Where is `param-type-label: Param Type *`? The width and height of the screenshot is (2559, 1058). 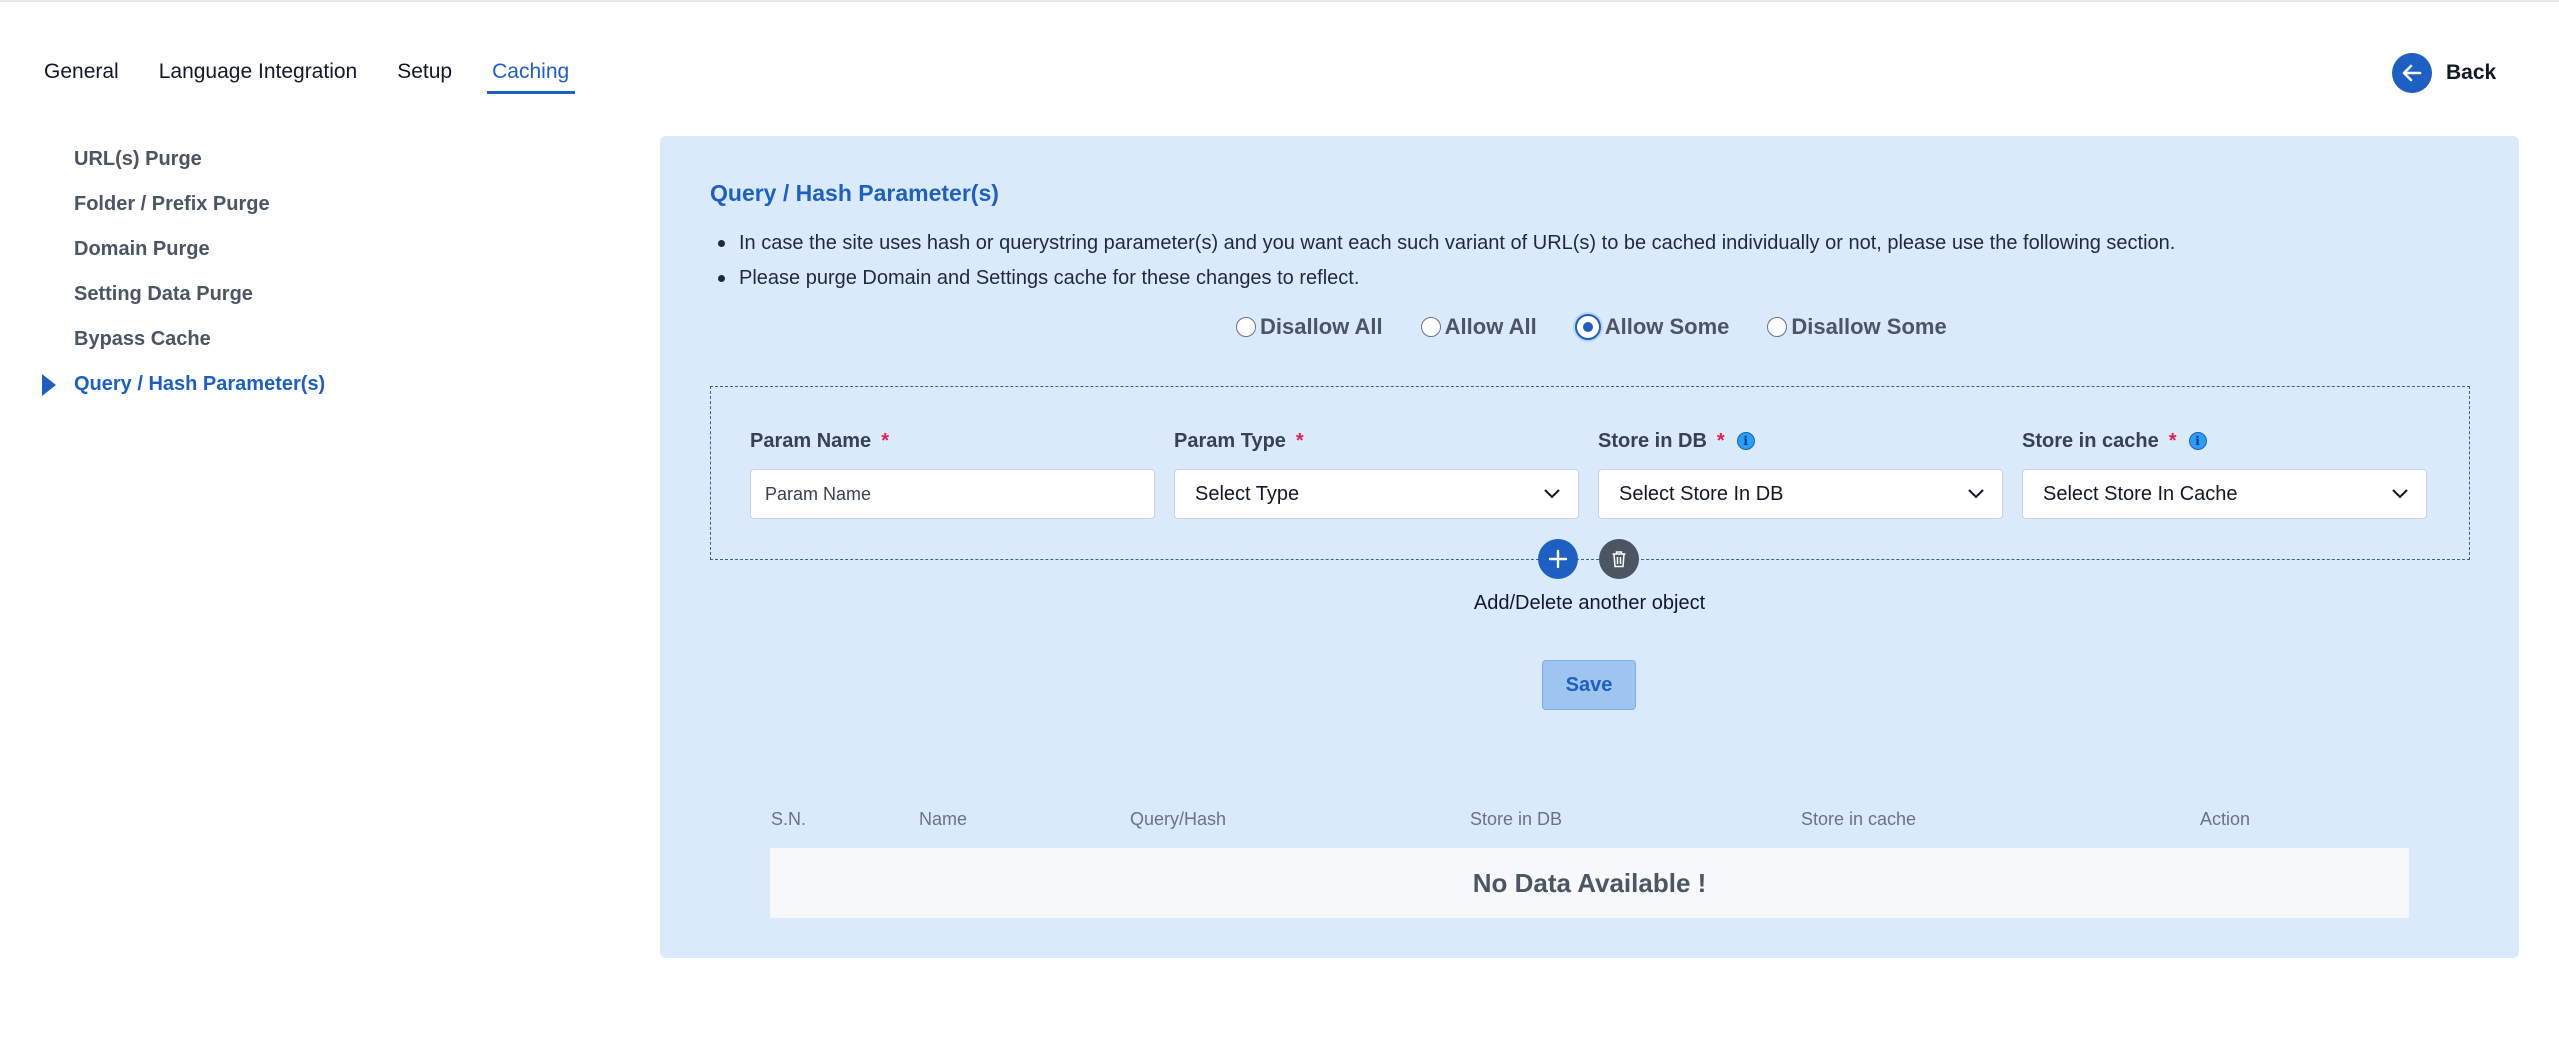 param-type-label: Param Type * is located at coordinates (1376, 441).